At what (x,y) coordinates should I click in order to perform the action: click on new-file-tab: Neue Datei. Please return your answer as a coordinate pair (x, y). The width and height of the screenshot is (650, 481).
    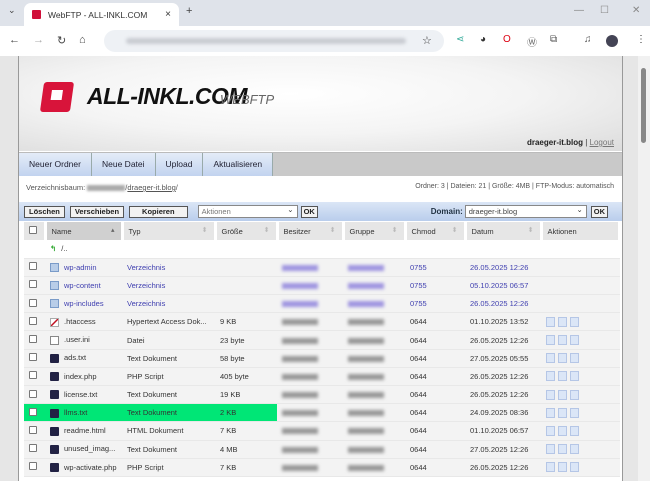
    Looking at the image, I should click on (124, 164).